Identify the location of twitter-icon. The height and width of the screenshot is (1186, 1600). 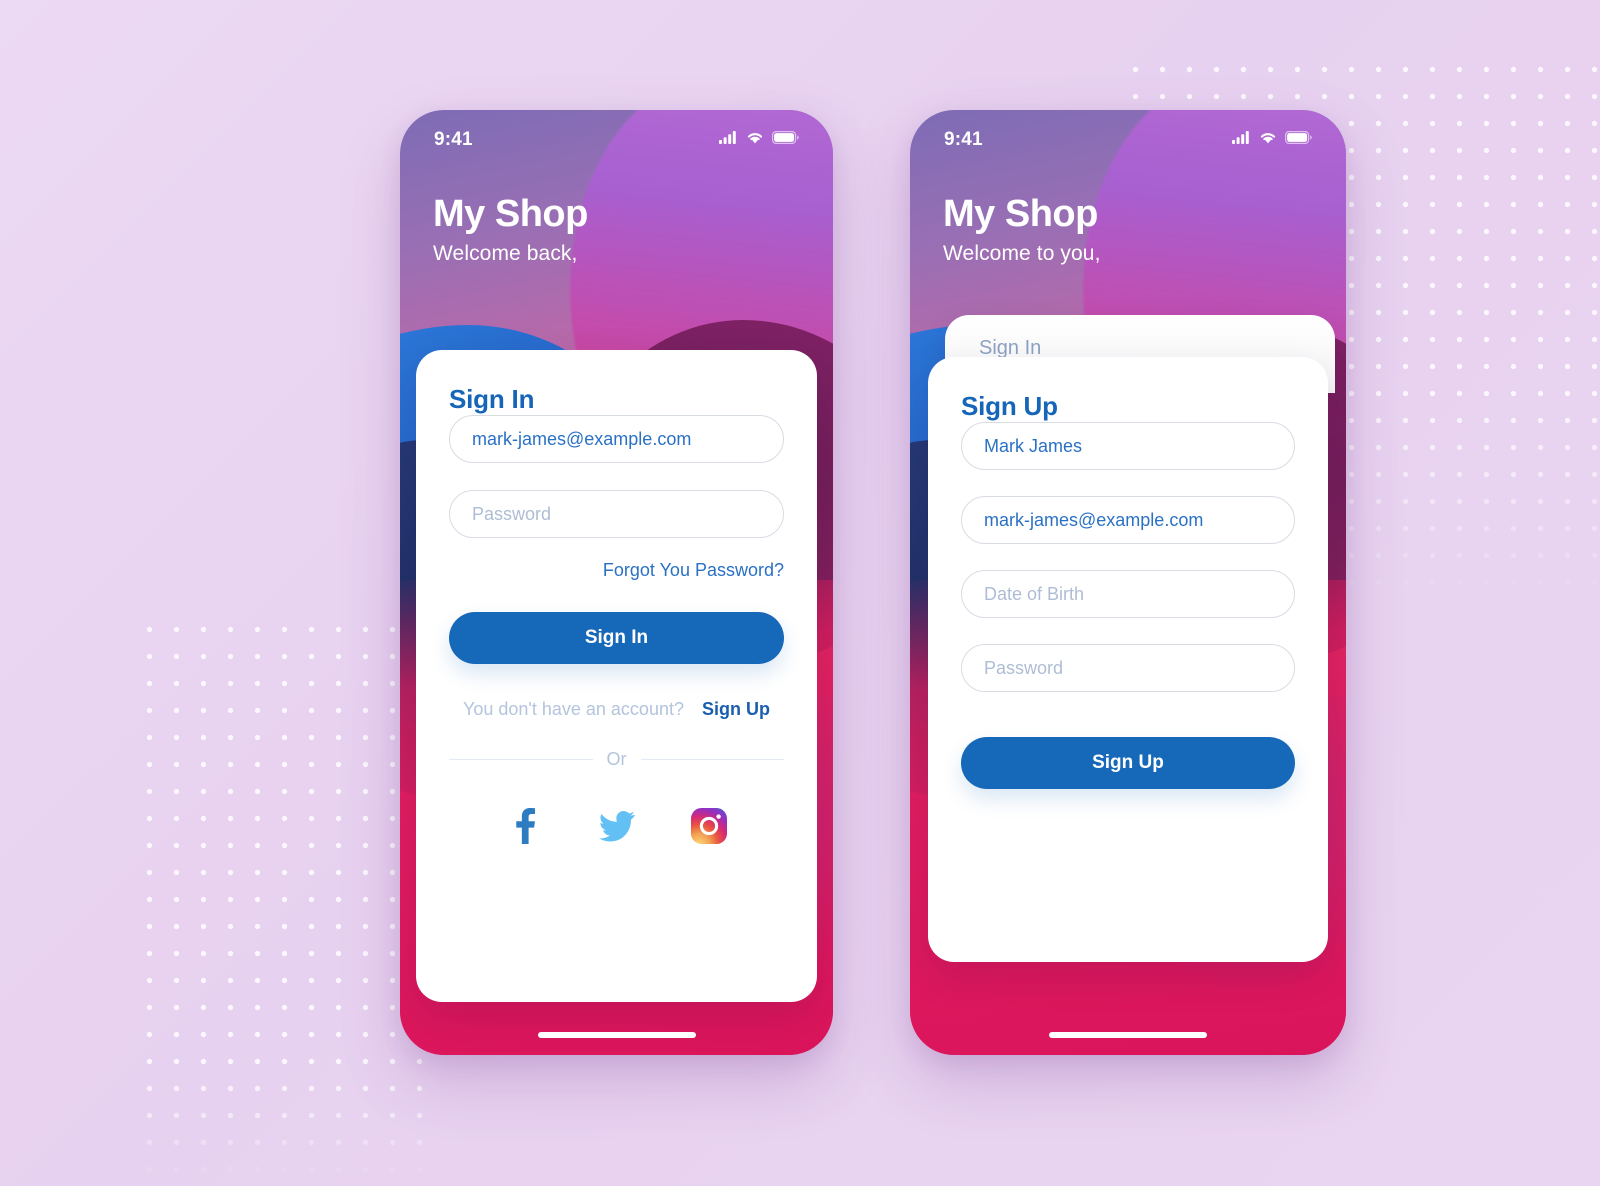
(616, 826).